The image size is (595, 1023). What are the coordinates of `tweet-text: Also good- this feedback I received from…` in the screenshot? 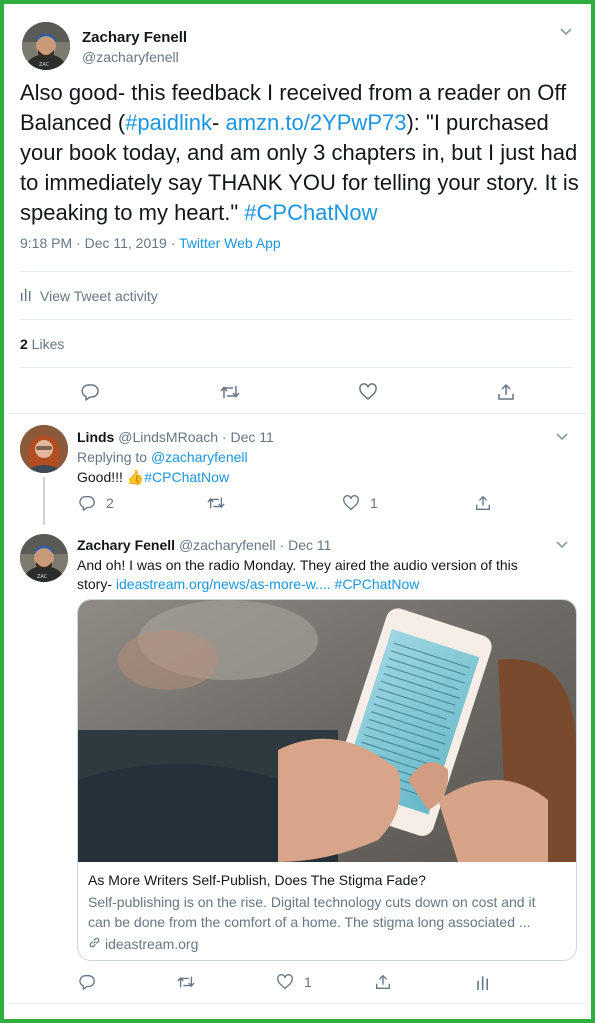 It's located at (300, 153).